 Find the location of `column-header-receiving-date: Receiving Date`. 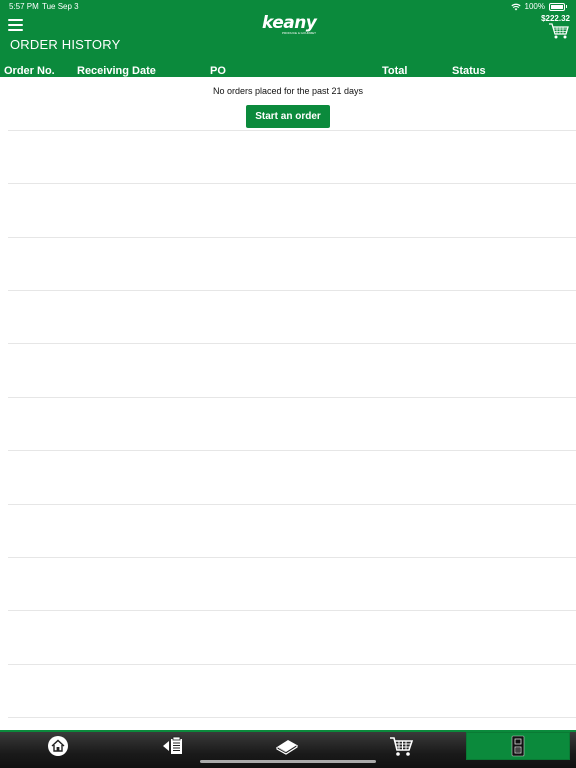

column-header-receiving-date: Receiving Date is located at coordinates (116, 71).